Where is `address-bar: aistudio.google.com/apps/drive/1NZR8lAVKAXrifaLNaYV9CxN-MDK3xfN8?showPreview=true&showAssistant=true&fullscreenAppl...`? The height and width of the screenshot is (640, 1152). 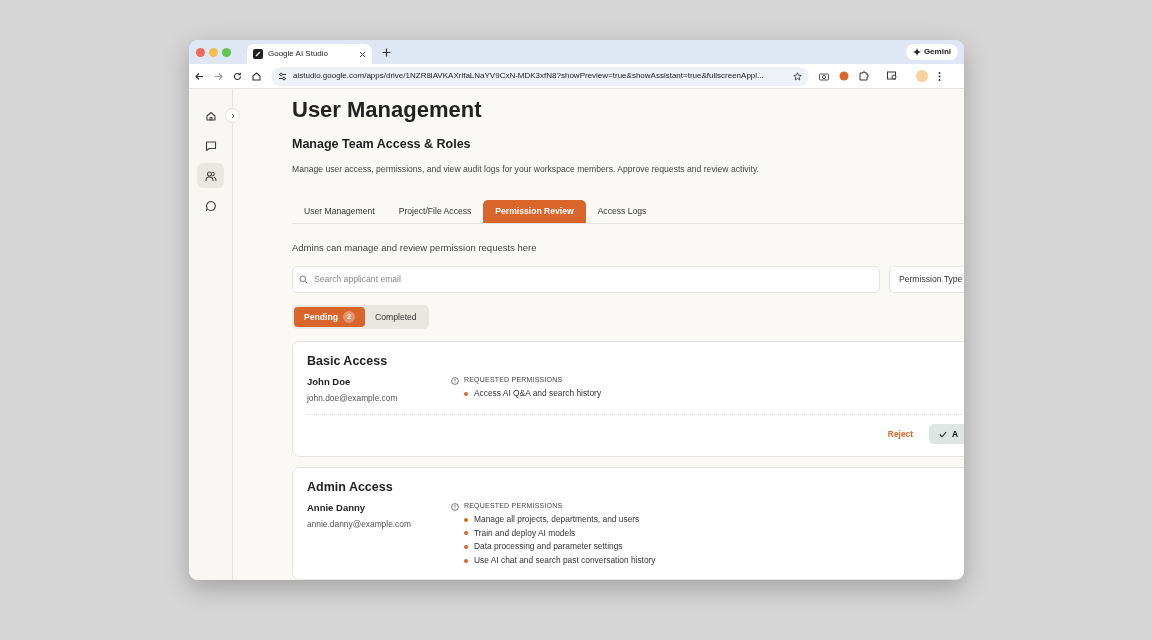
address-bar: aistudio.google.com/apps/drive/1NZR8lAVKAXrifaLNaYV9CxN-MDK3xfN8?showPreview=true&showAssistant=true&fullscreenAppl... is located at coordinates (540, 76).